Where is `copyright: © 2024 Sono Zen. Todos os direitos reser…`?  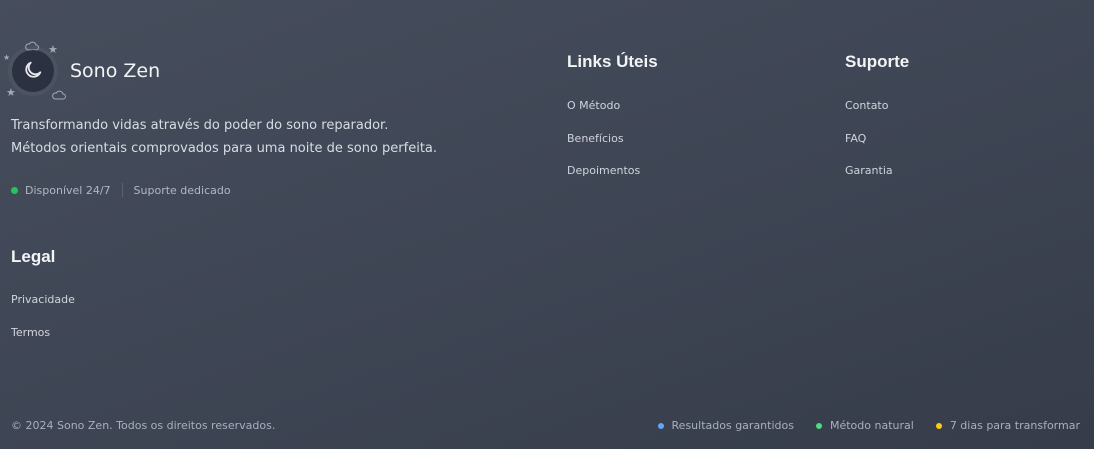 copyright: © 2024 Sono Zen. Todos os direitos reser… is located at coordinates (143, 425).